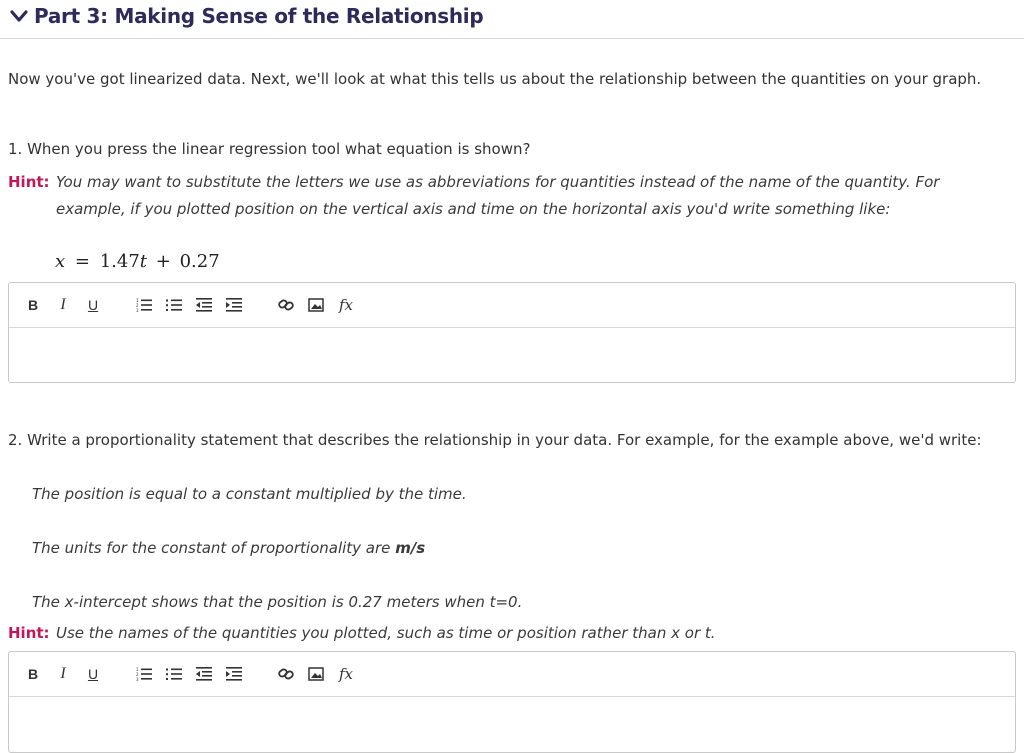 The width and height of the screenshot is (1024, 753). I want to click on equation-coef: 1.47, so click(119, 261).